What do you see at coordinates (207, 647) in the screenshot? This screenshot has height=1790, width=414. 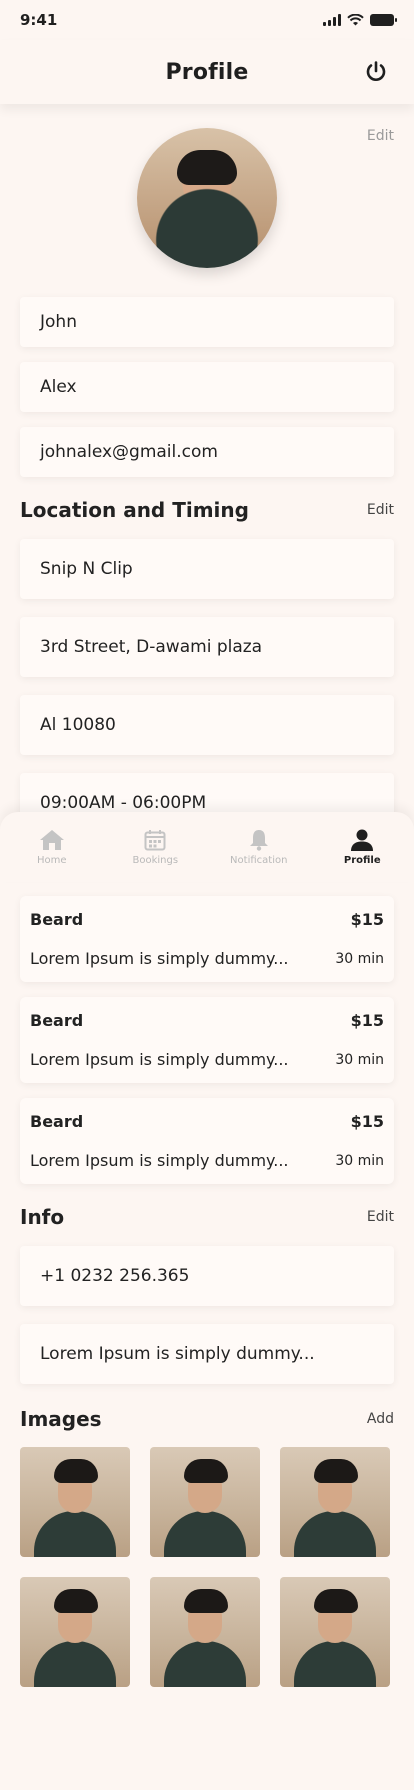 I see `address-field: 3rd Street, D-awami plaza` at bounding box center [207, 647].